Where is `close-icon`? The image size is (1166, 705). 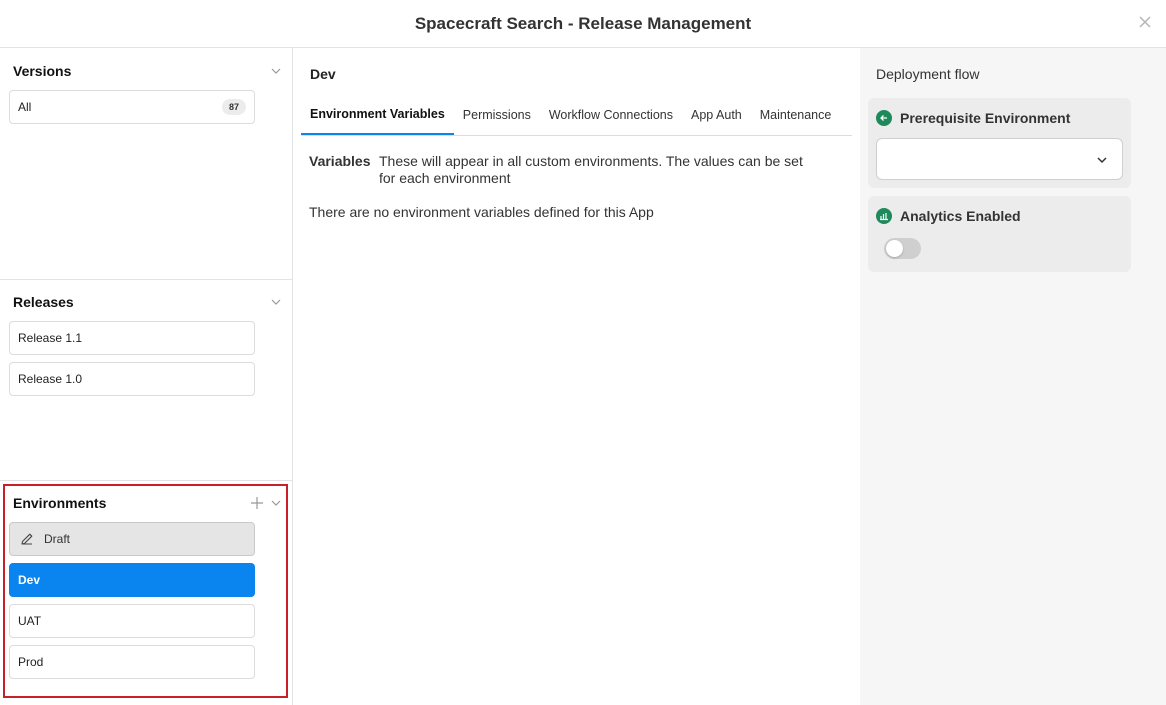
close-icon is located at coordinates (1145, 22).